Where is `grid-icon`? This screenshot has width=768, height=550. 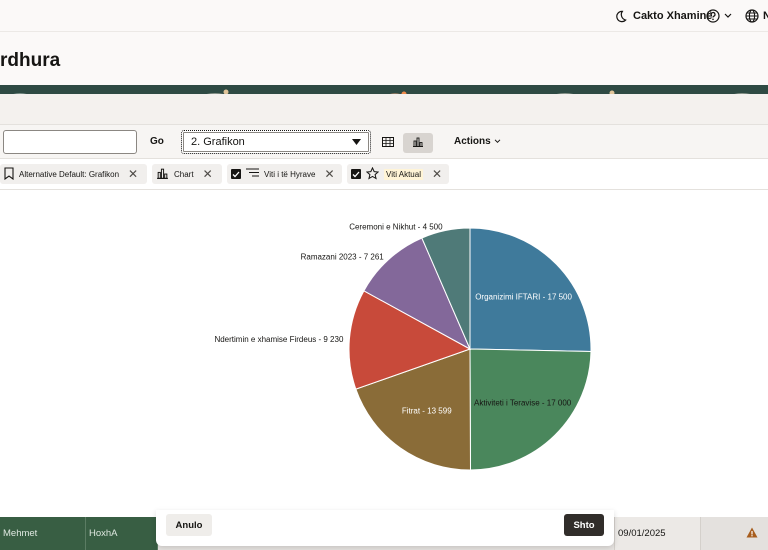
grid-icon is located at coordinates (388, 143).